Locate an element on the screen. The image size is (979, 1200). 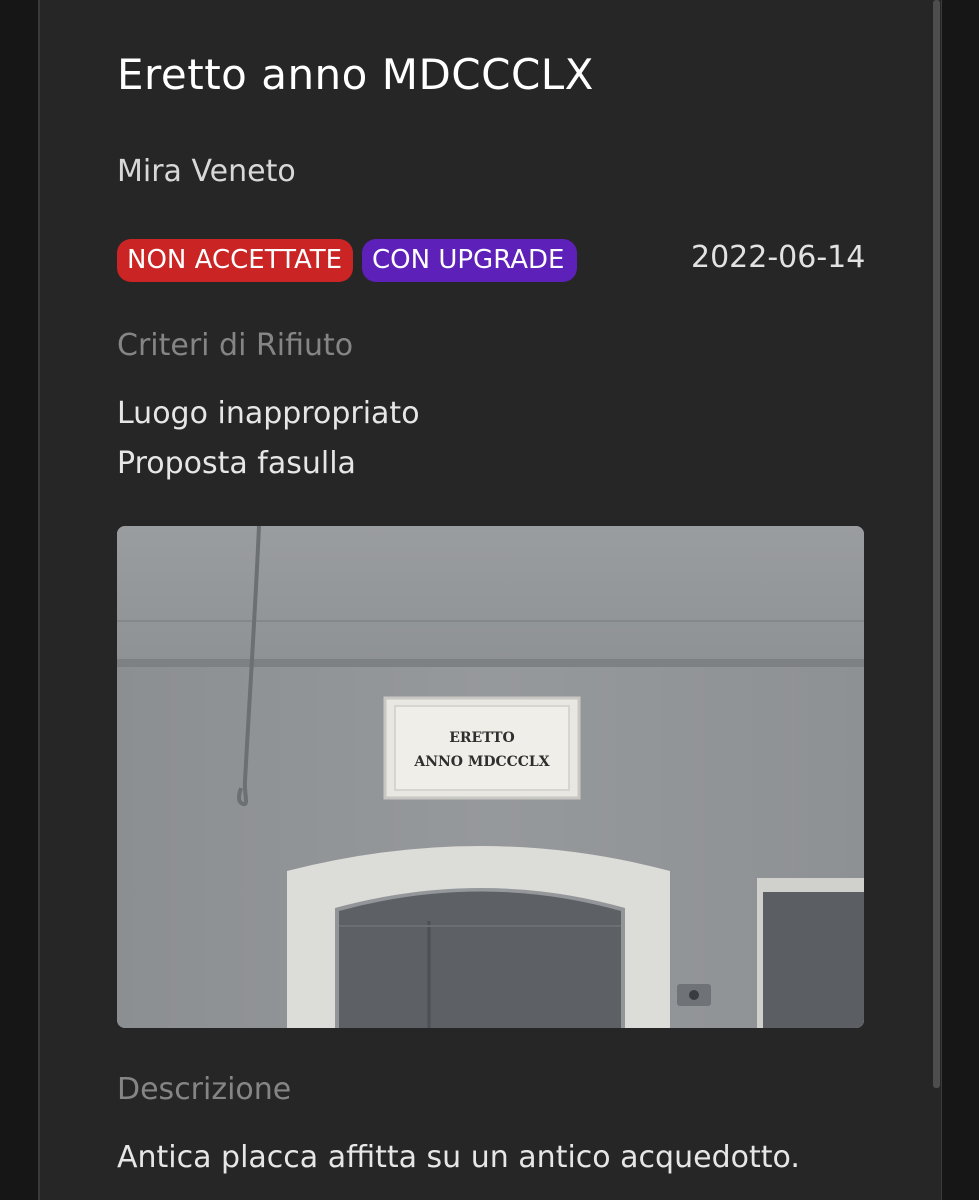
plaque-line1: ERETTO is located at coordinates (482, 738).